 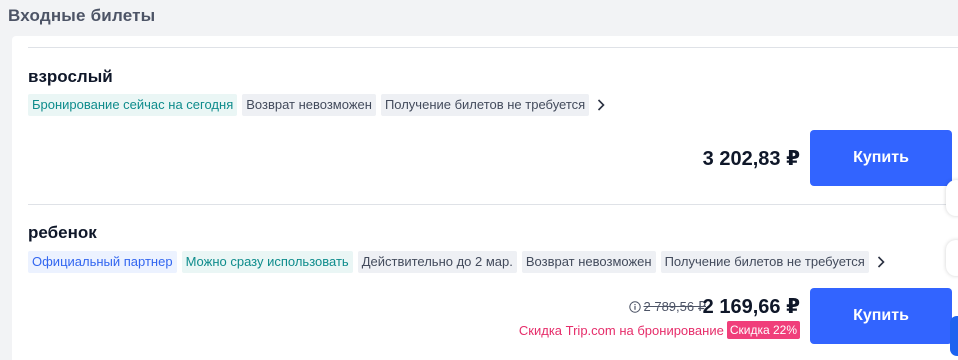 I want to click on section-title: Входные билеты, so click(x=82, y=15).